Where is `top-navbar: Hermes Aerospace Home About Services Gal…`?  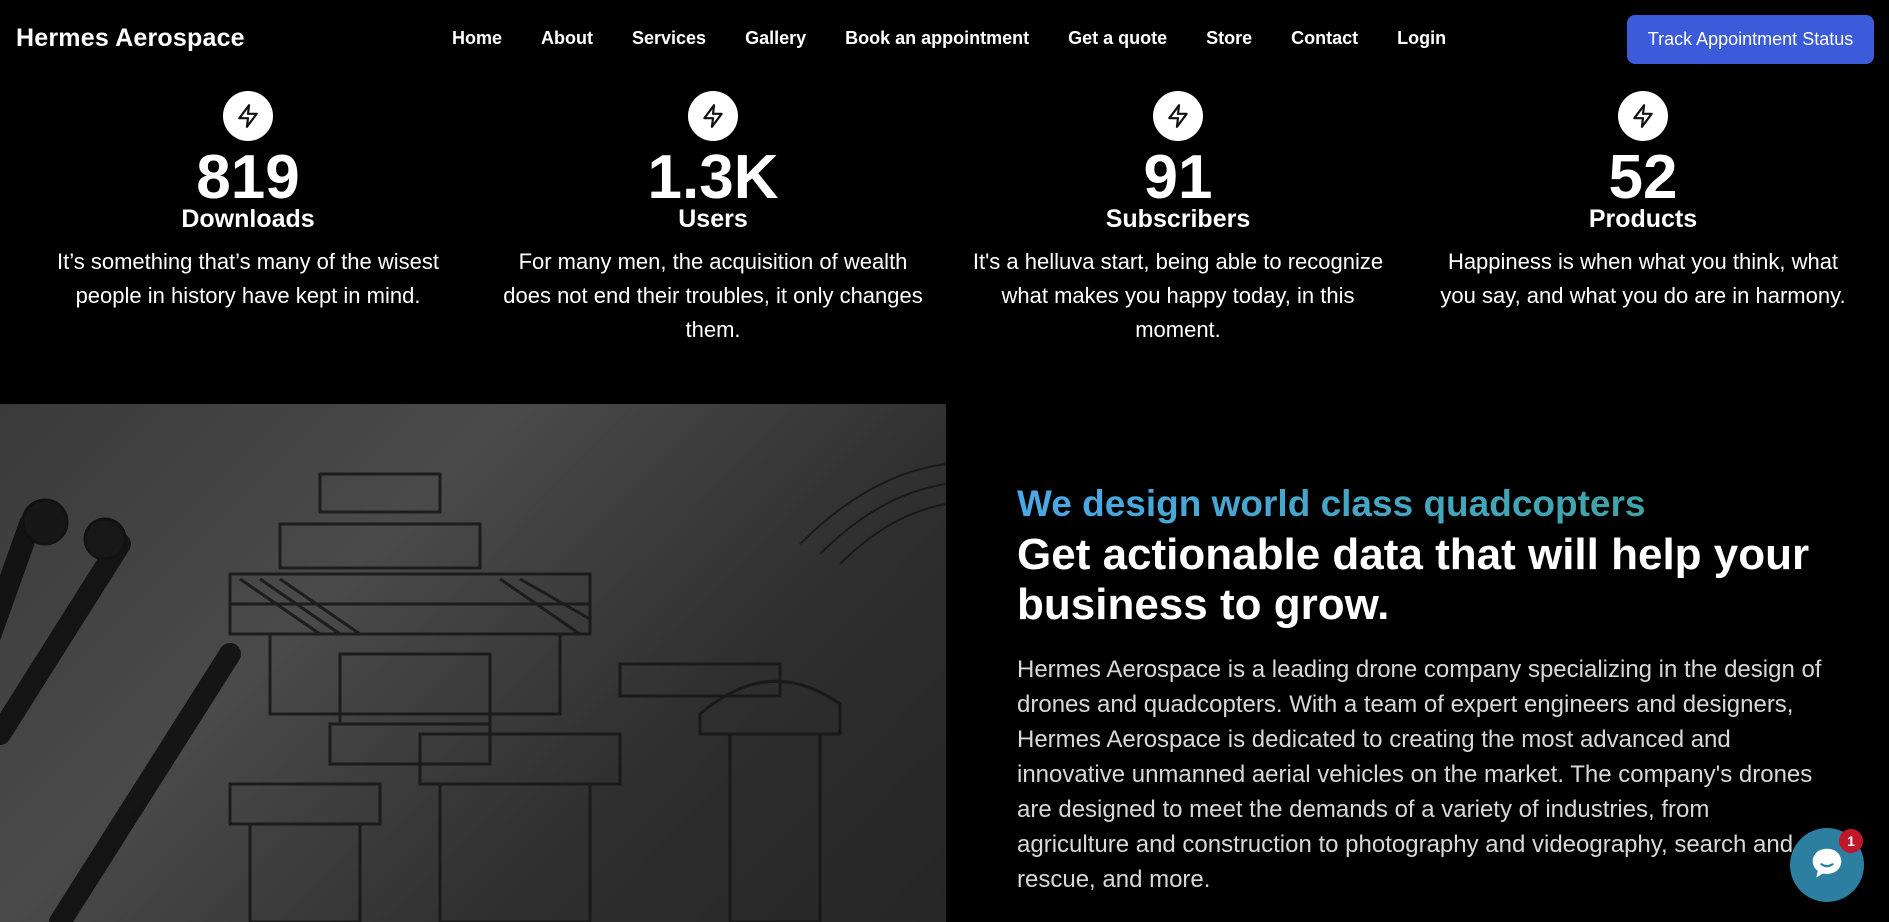 top-navbar: Hermes Aerospace Home About Services Gal… is located at coordinates (944, 41).